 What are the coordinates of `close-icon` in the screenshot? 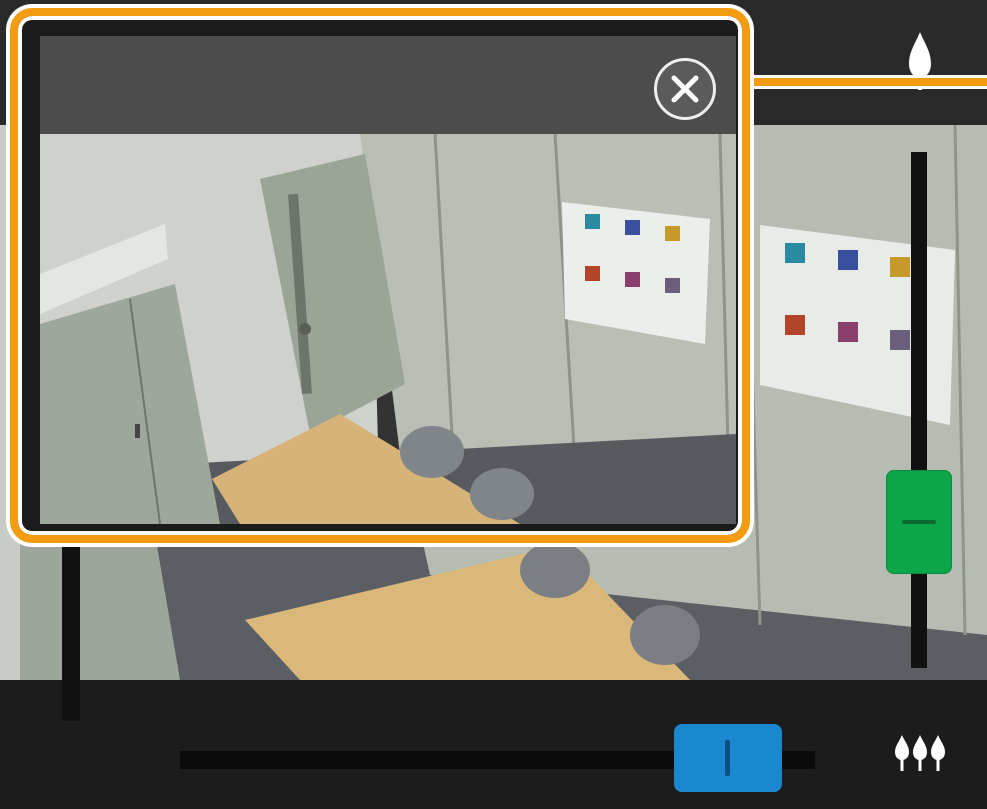 It's located at (685, 89).